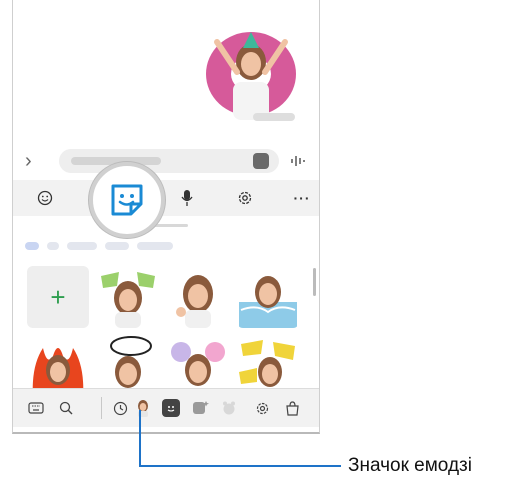 The image size is (521, 483). Describe the element at coordinates (187, 198) in the screenshot. I see `microphone-icon` at that location.